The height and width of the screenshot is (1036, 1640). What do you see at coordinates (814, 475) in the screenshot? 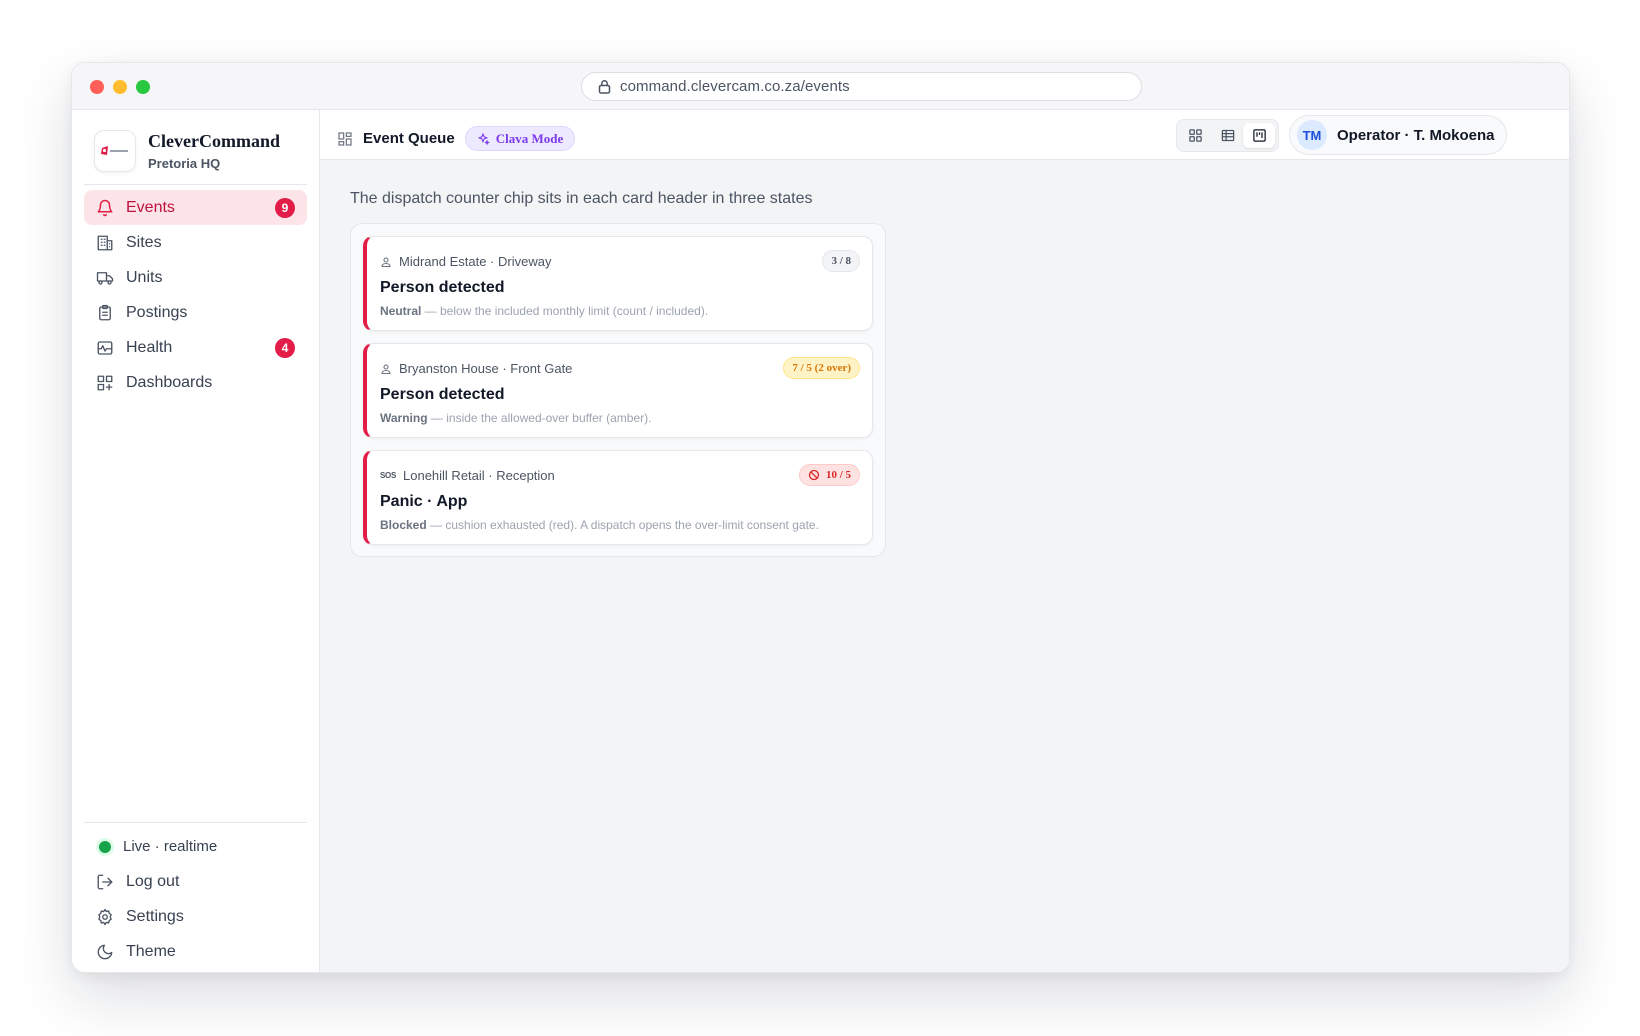
I see `blocked-icon` at bounding box center [814, 475].